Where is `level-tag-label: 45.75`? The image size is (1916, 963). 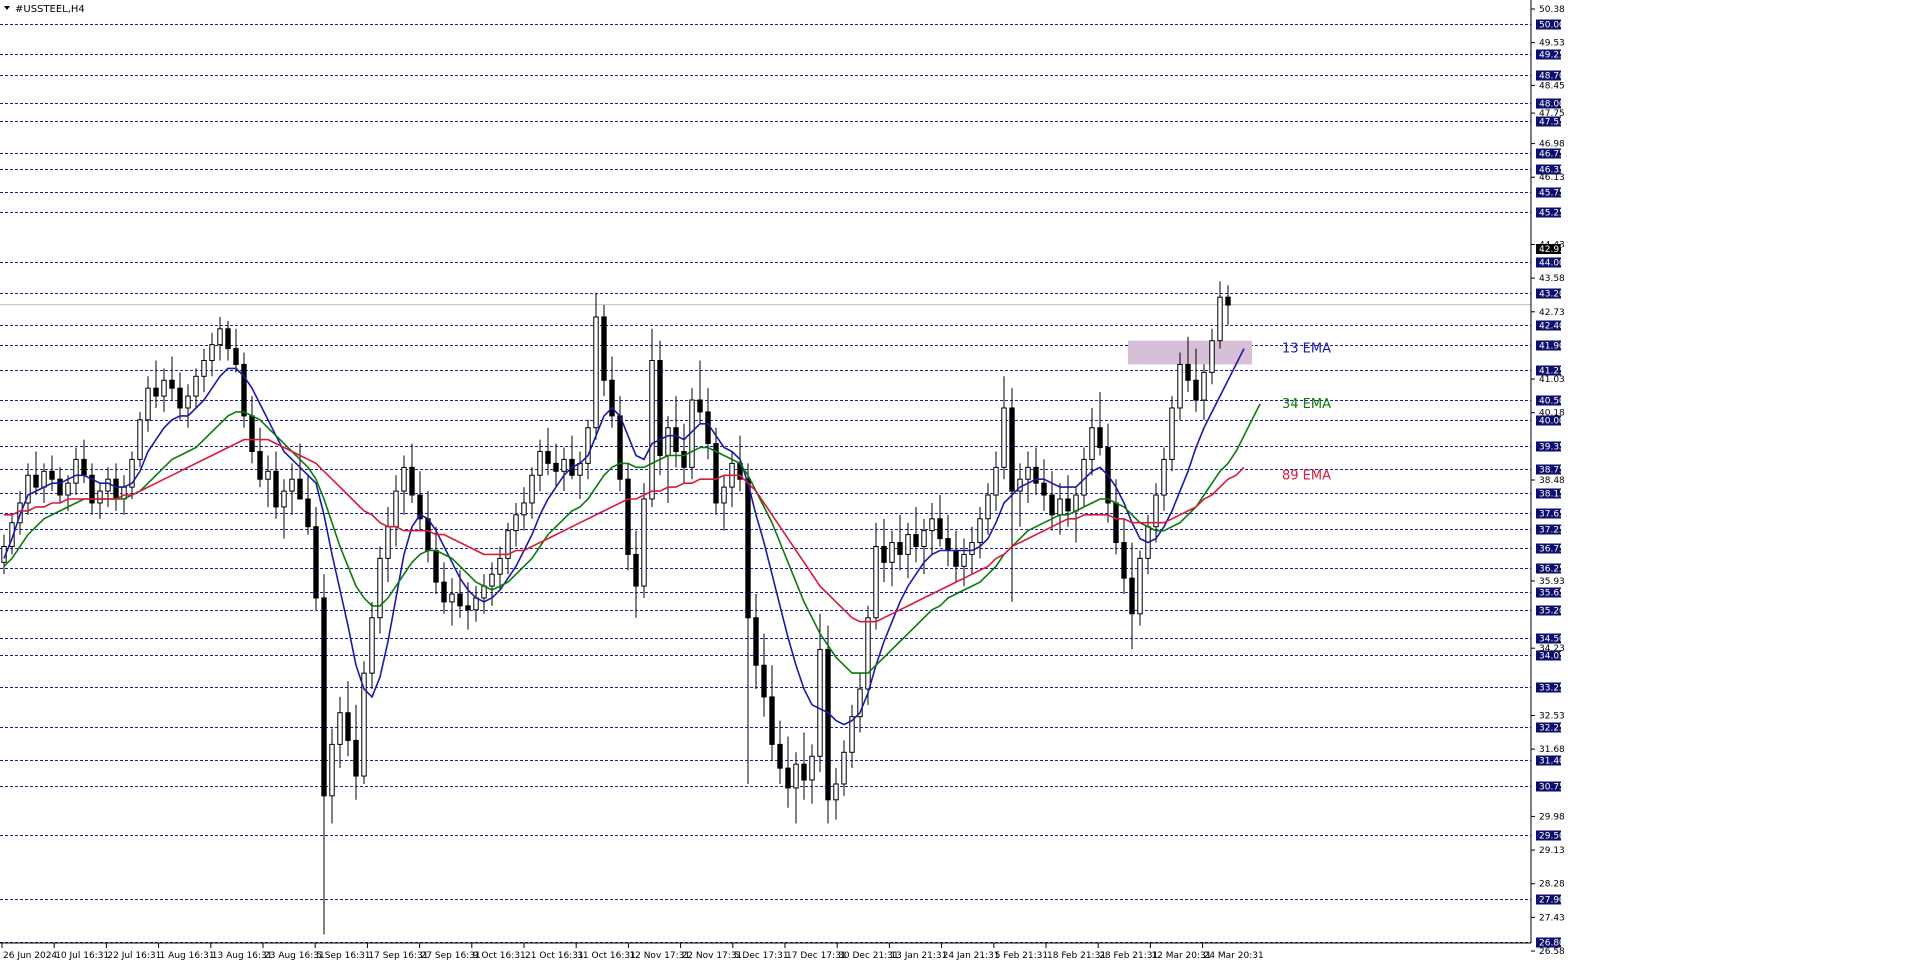
level-tag-label: 45.75 is located at coordinates (1552, 194).